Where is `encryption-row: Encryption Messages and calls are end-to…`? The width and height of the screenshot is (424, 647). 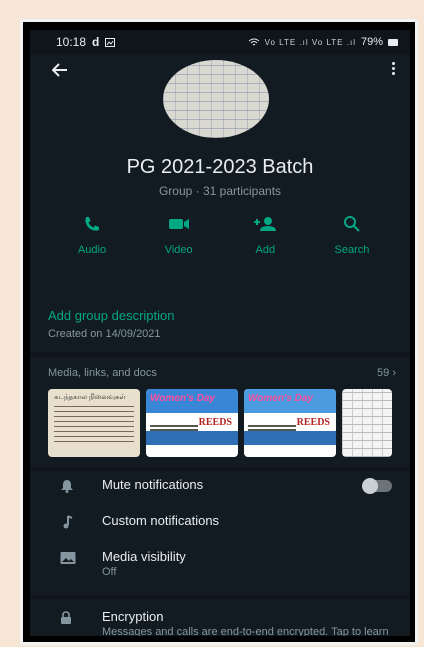 encryption-row: Encryption Messages and calls are end-to… is located at coordinates (220, 622).